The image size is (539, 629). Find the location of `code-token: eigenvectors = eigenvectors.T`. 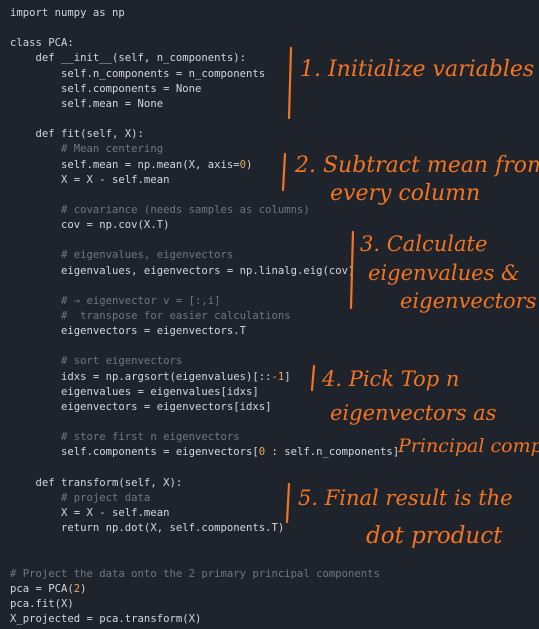

code-token: eigenvectors = eigenvectors.T is located at coordinates (128, 331).